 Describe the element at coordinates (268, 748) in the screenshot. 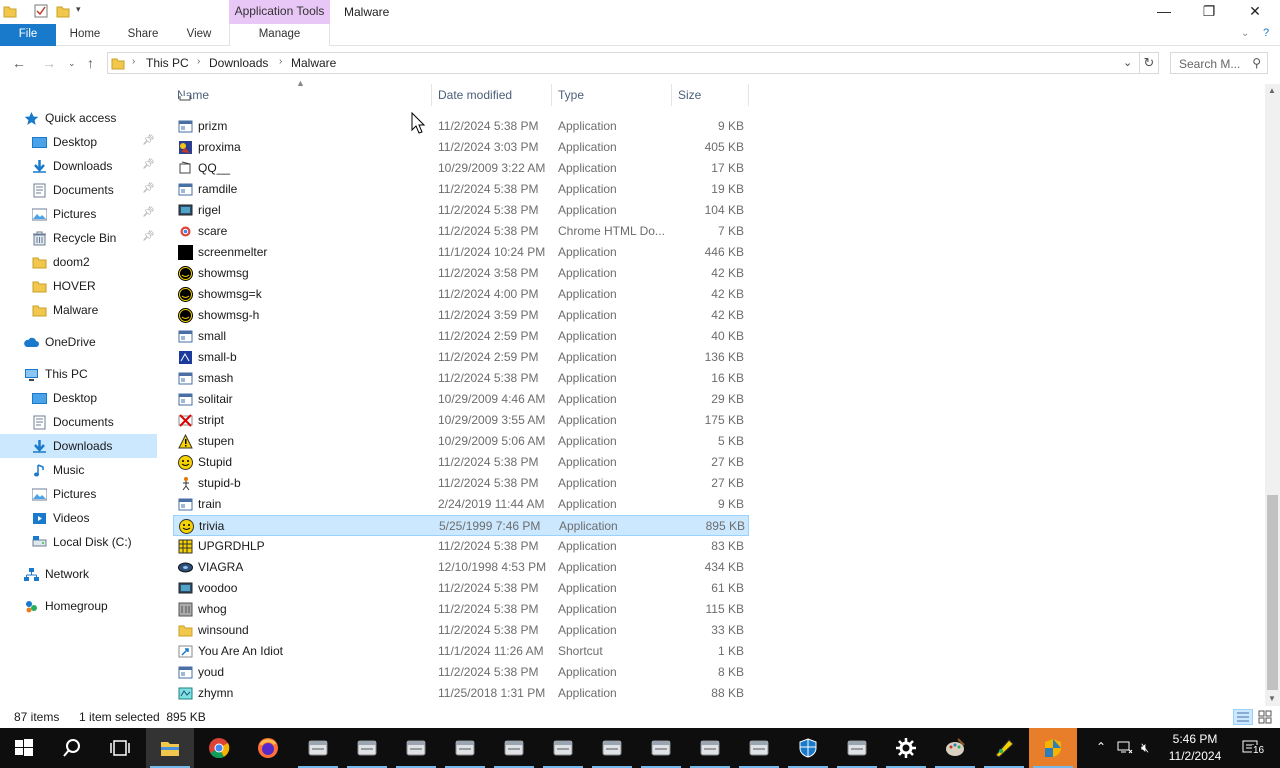

I see `taskbar-firefox` at that location.